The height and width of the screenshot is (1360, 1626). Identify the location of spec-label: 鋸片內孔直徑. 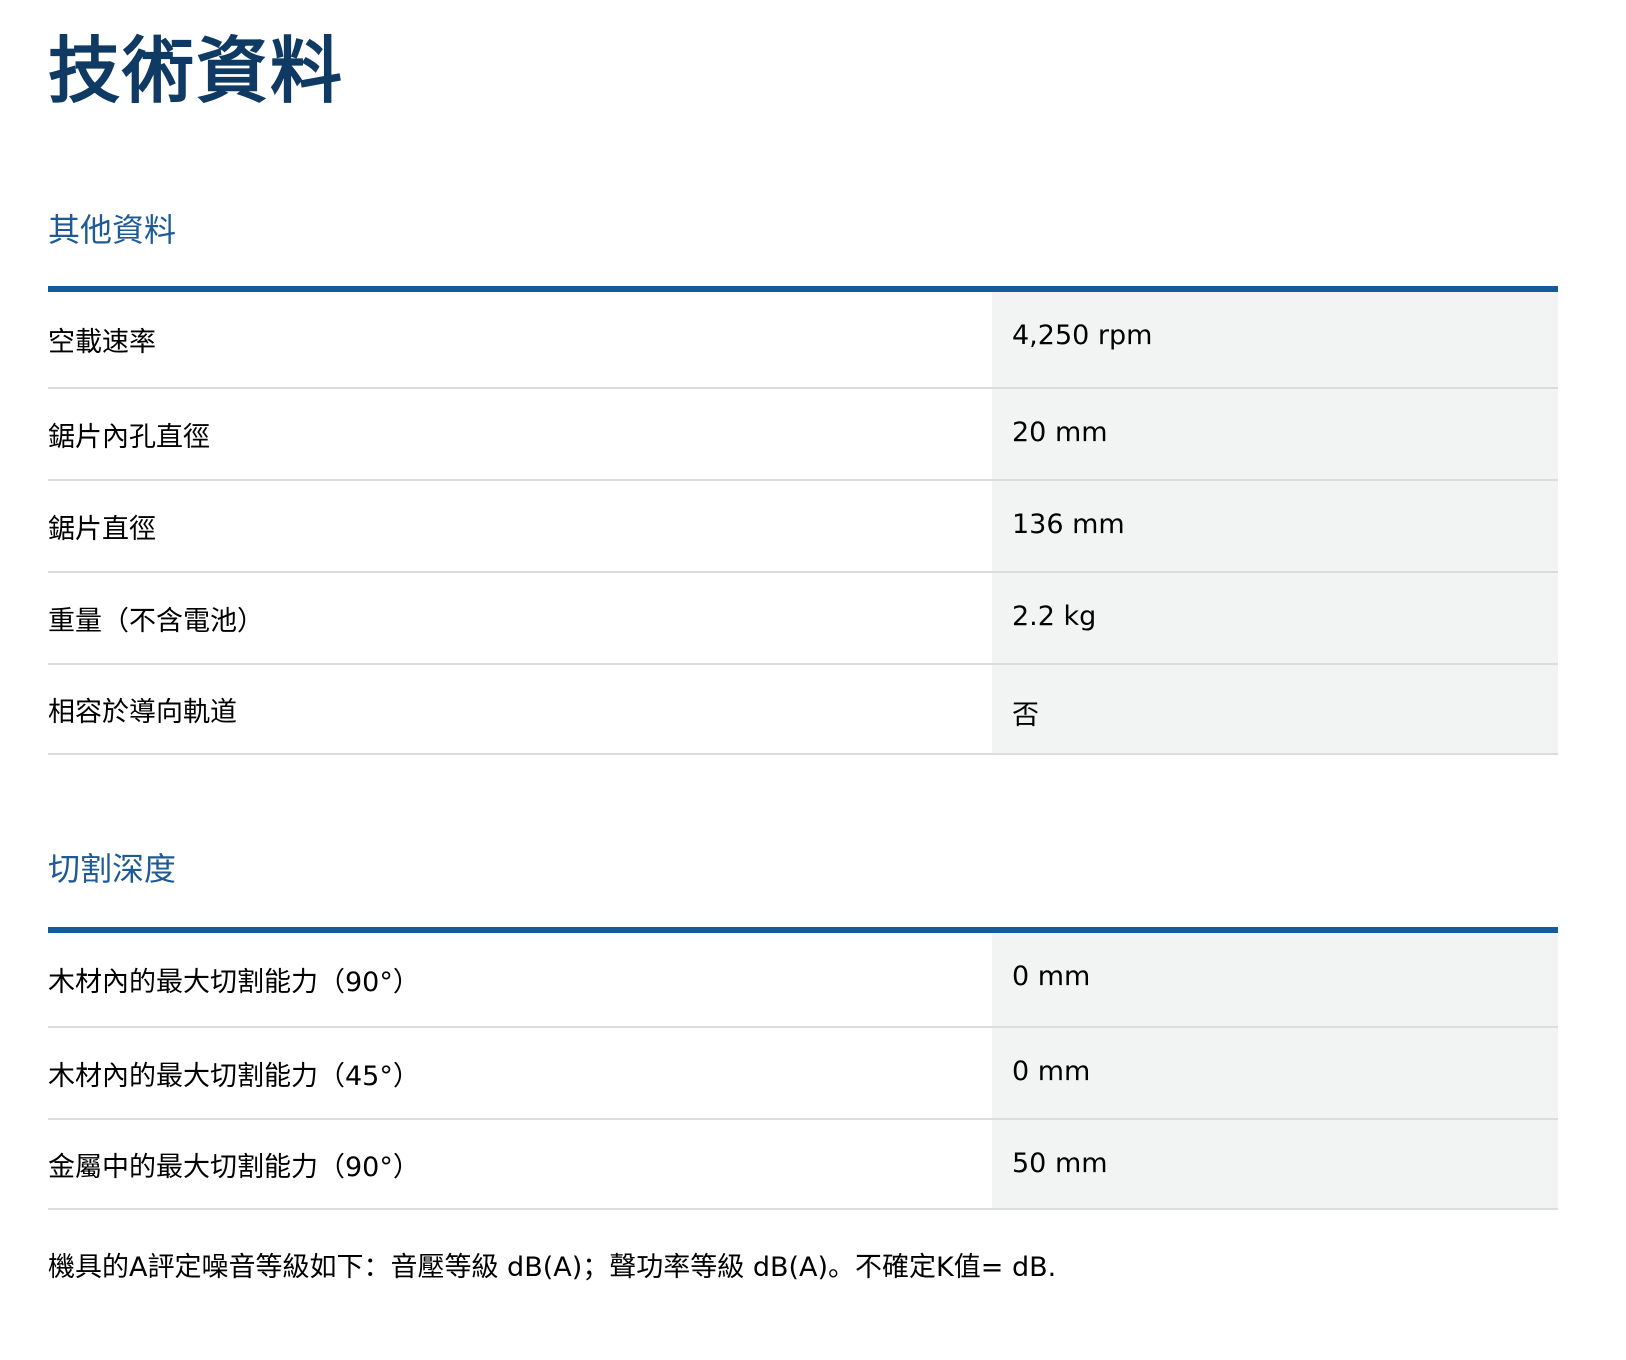
(129, 437).